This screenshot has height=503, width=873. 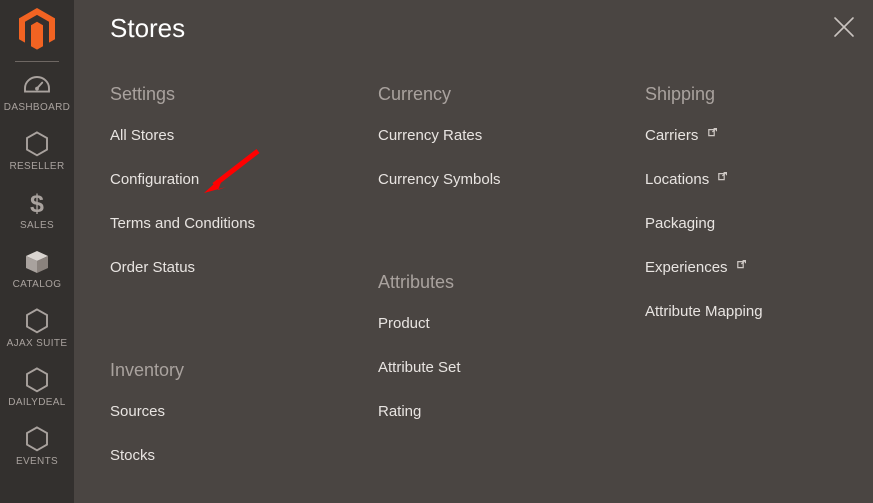 I want to click on menu-link-label: Attribute Mapping, so click(x=704, y=311).